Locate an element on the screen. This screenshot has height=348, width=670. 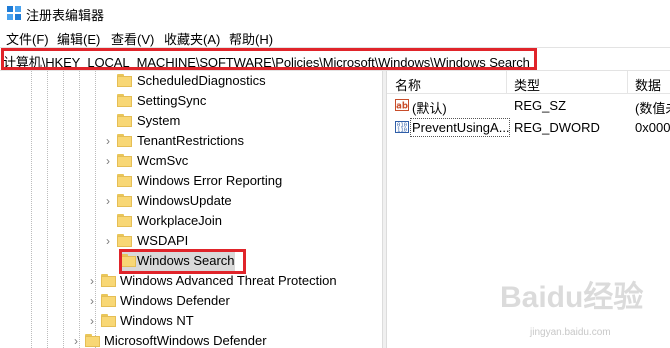
tree-node-label: System is located at coordinates (159, 120).